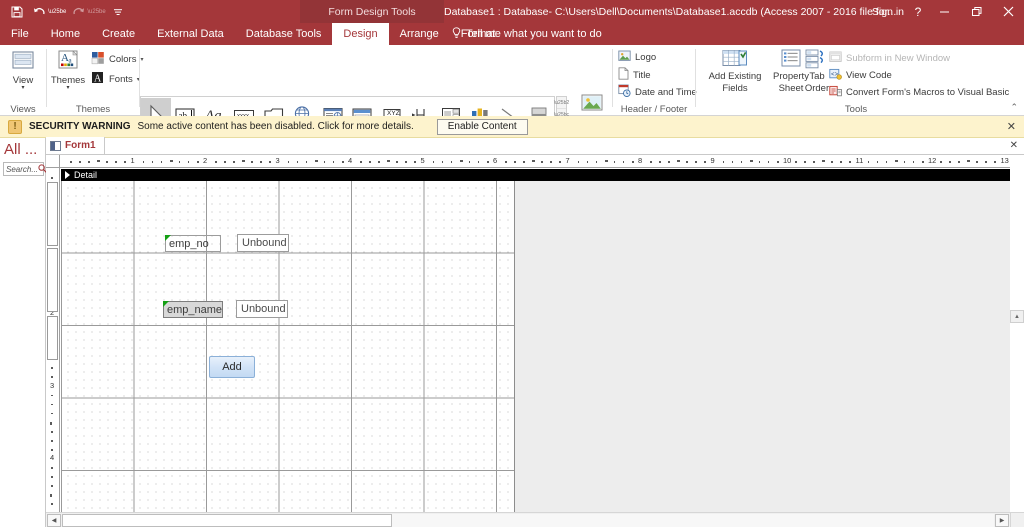  Describe the element at coordinates (115, 79) in the screenshot. I see `fonts-button: A Fonts ▾` at that location.